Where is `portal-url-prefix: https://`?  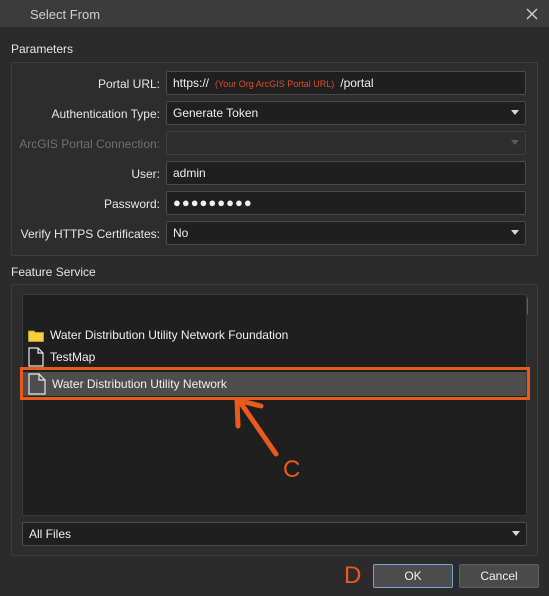 portal-url-prefix: https:// is located at coordinates (191, 83).